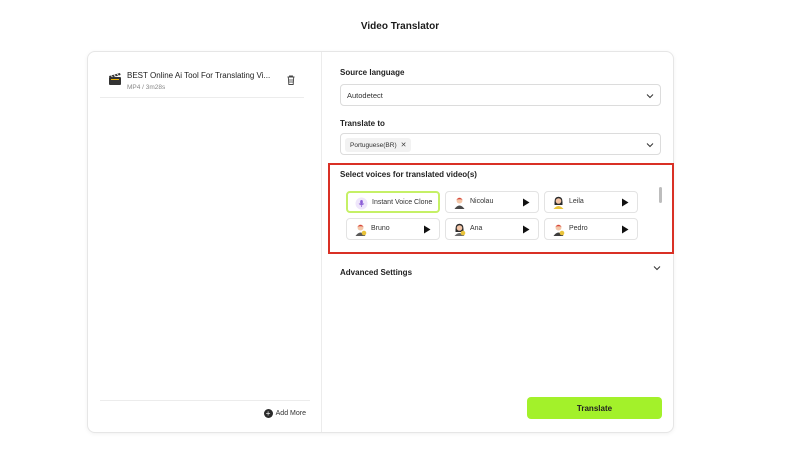 The image size is (800, 466). Describe the element at coordinates (492, 229) in the screenshot. I see `voice-card-ana: Ana` at that location.